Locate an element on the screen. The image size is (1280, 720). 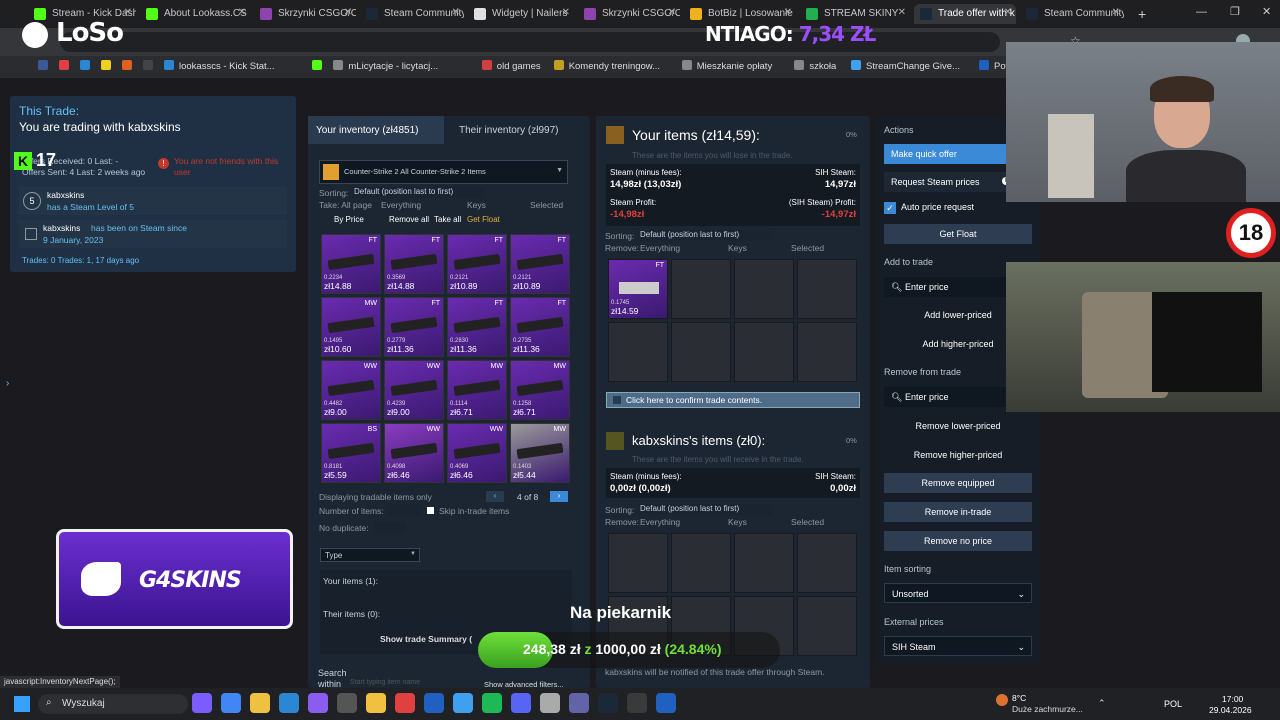
partner-name: kabxskins is located at coordinates (65, 195).